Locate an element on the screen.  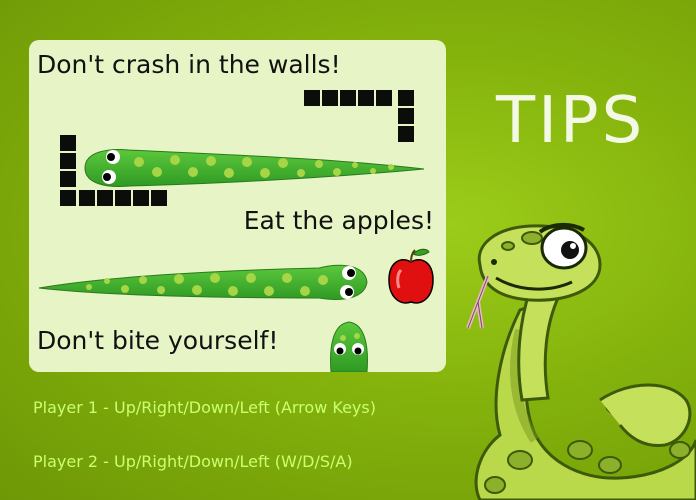
tip-self: Don't bite yourself! is located at coordinates (158, 340).